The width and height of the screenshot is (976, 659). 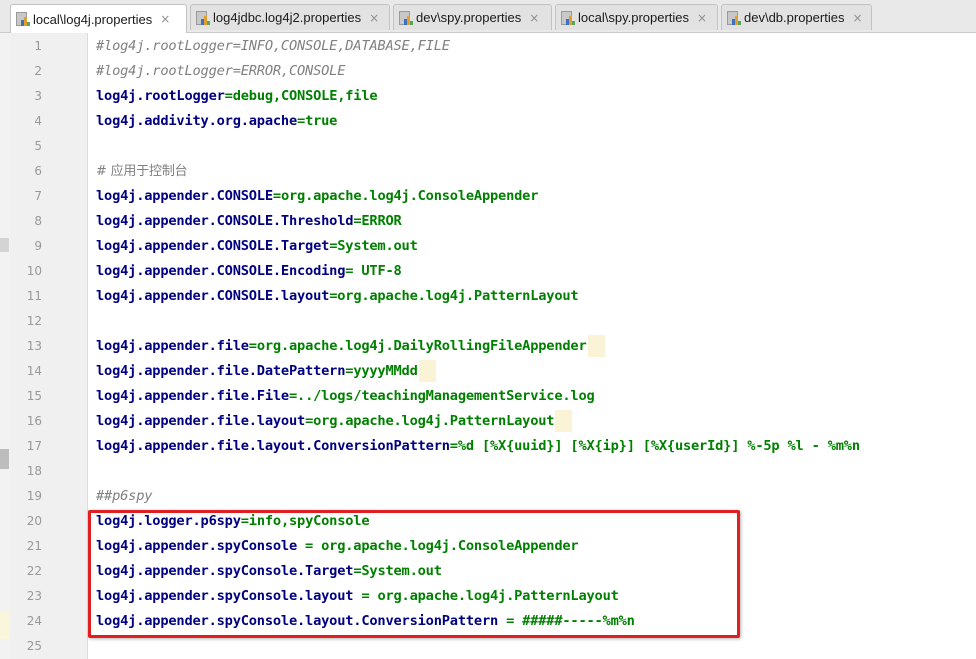 I want to click on property-key: log4j.appender.CONSOLE.Threshold, so click(x=225, y=221).